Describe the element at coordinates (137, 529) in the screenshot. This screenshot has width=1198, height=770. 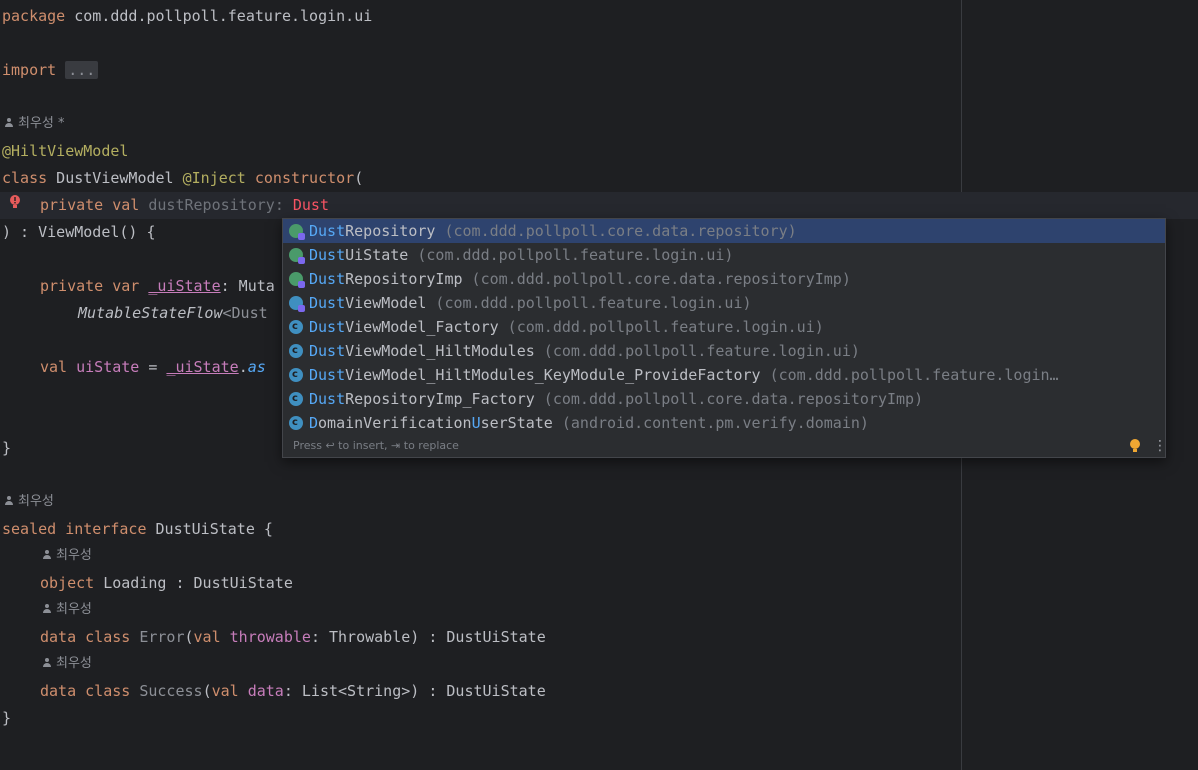
I see `code-line-sealed-interface: sealed interface DustUiState {` at that location.